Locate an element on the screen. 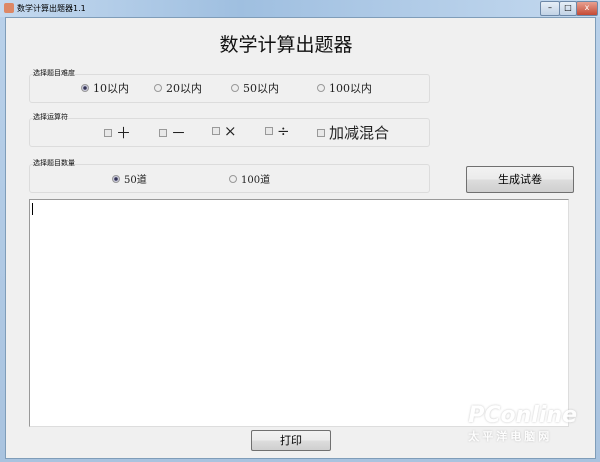 This screenshot has width=600, height=462. text-caret is located at coordinates (32, 209).